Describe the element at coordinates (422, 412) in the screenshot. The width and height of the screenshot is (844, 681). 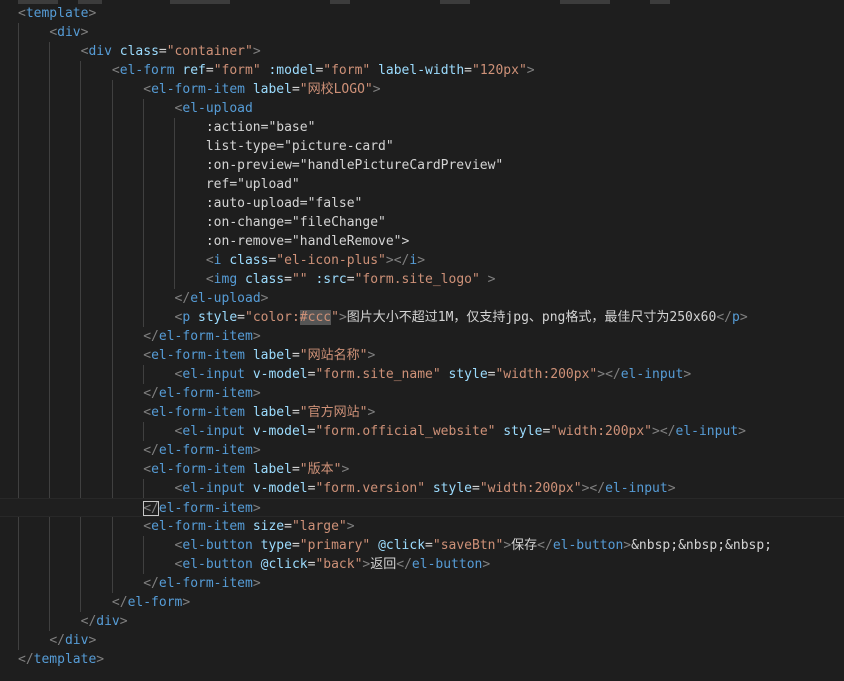
I see `code-line: <el-form-item label="官方网站">` at that location.